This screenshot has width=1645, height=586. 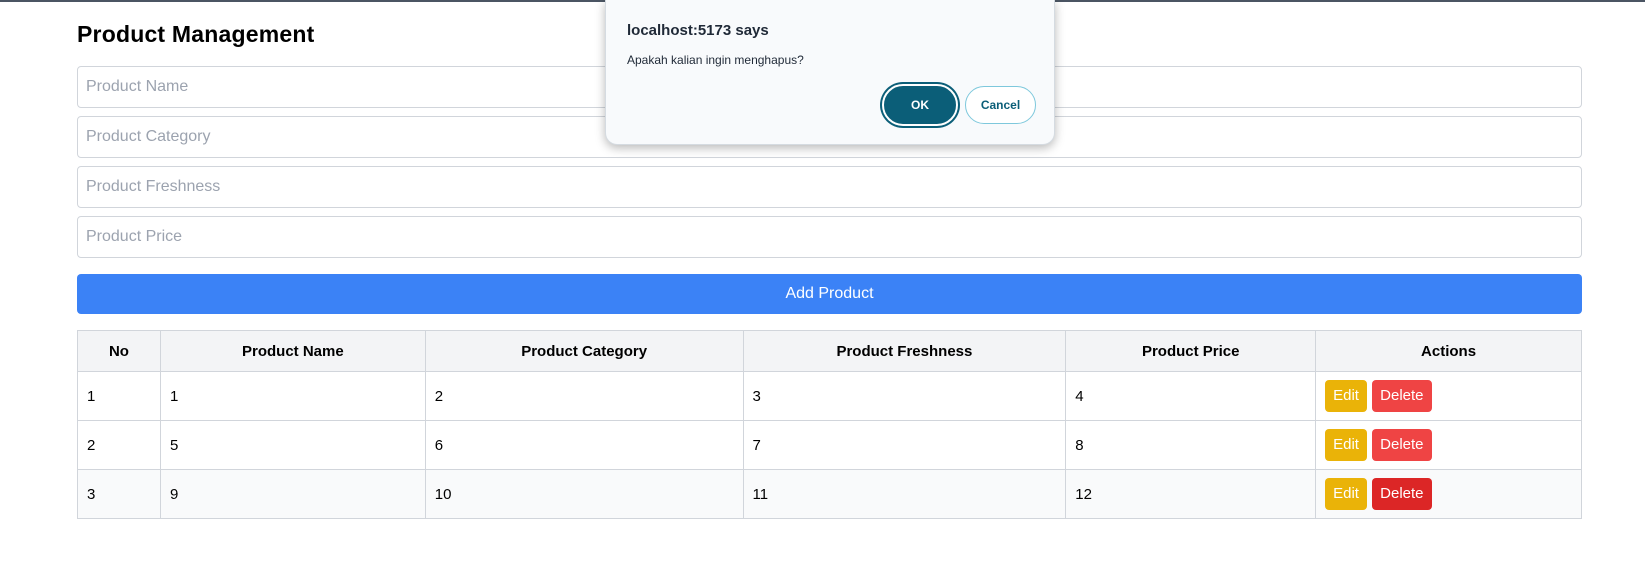 I want to click on cell-product-name: 5, so click(x=292, y=445).